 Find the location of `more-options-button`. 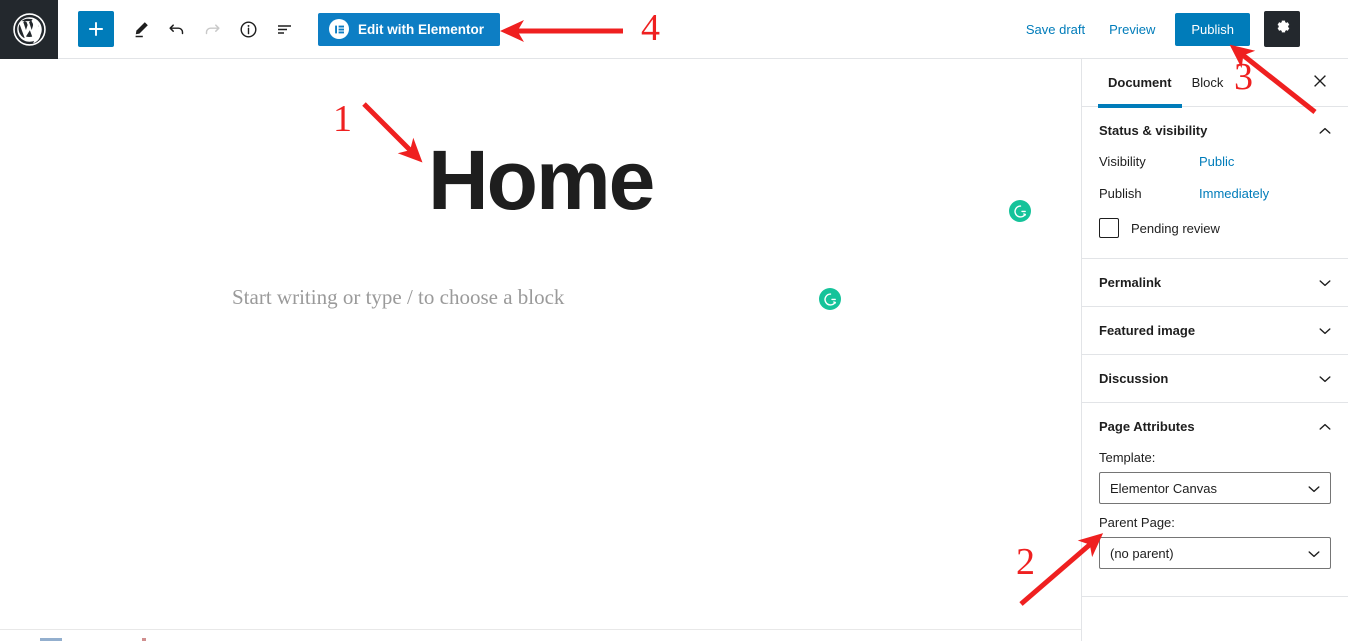

more-options-button is located at coordinates (1319, 29).